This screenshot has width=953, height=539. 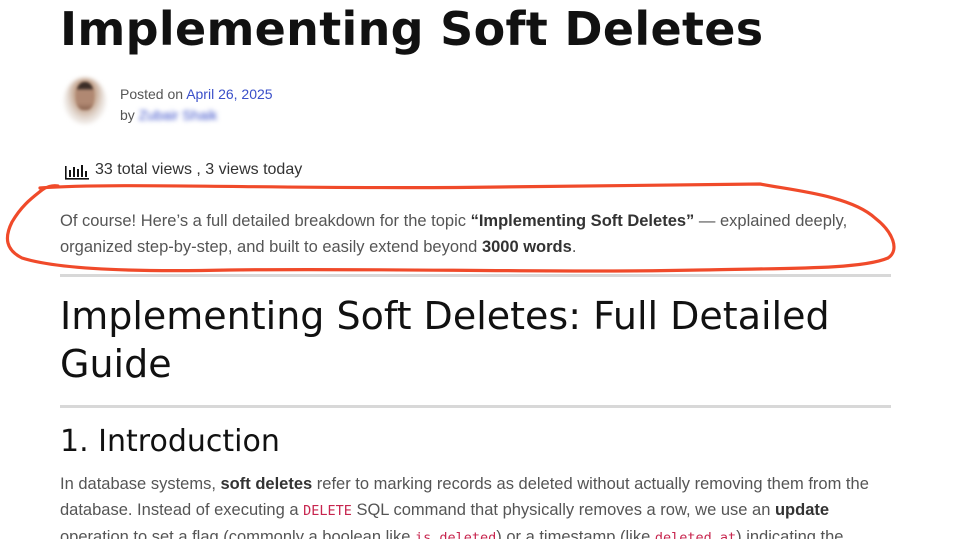 I want to click on intro-topic: “Implementing Soft Deletes”, so click(x=582, y=221).